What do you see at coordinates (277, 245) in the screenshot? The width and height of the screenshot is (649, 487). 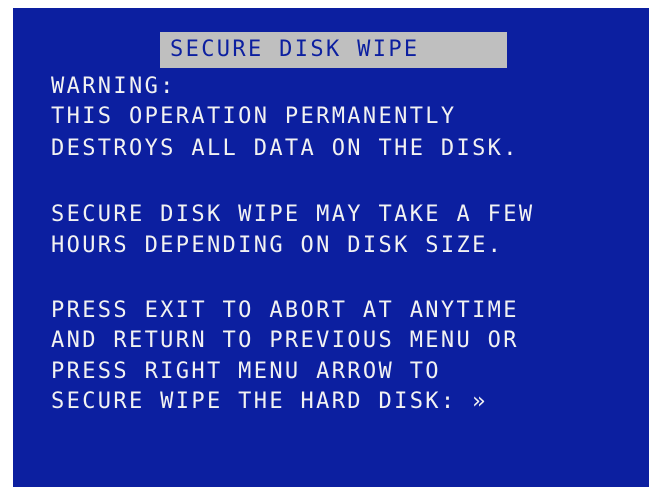 I see `duration-line-2: HOURS DEPENDING ON DISK SIZE.` at bounding box center [277, 245].